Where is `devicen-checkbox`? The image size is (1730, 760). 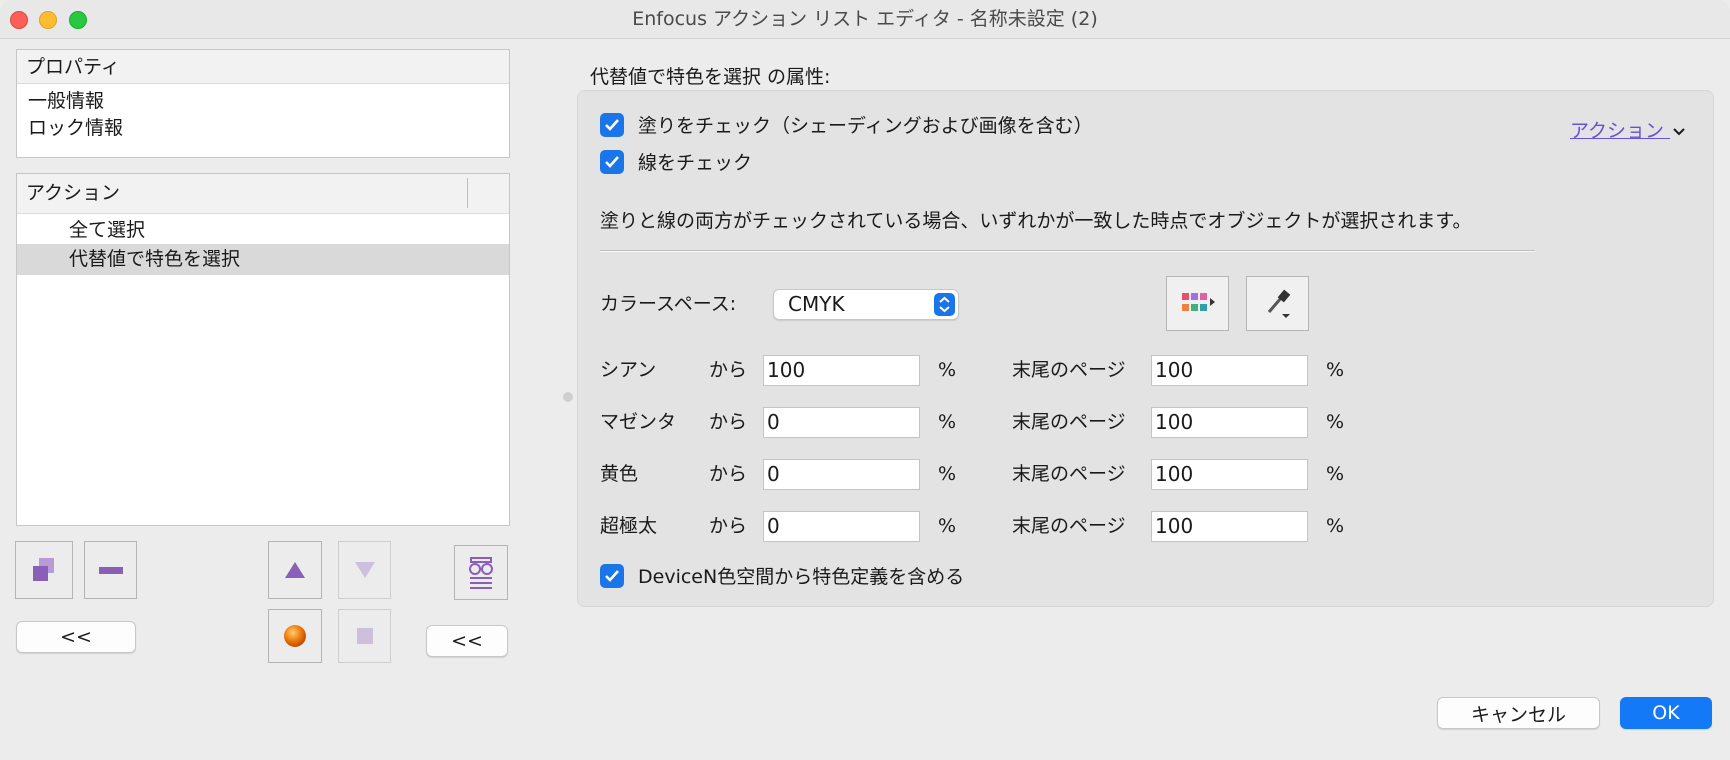 devicen-checkbox is located at coordinates (612, 575).